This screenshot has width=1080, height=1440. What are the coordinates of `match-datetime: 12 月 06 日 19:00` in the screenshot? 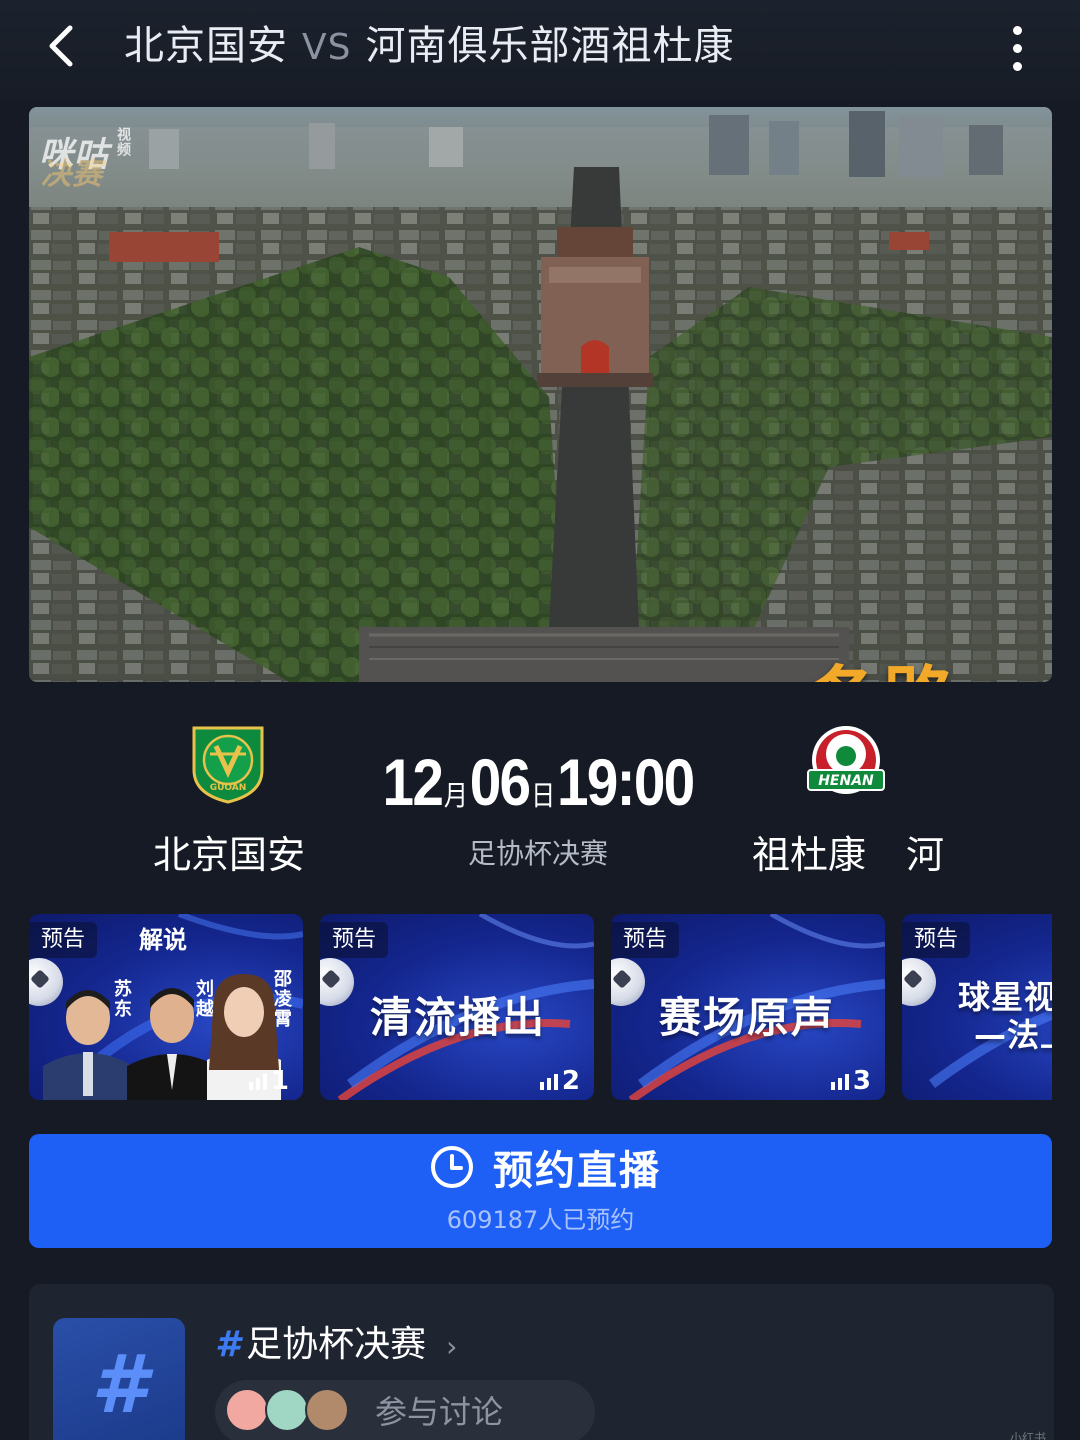 It's located at (538, 782).